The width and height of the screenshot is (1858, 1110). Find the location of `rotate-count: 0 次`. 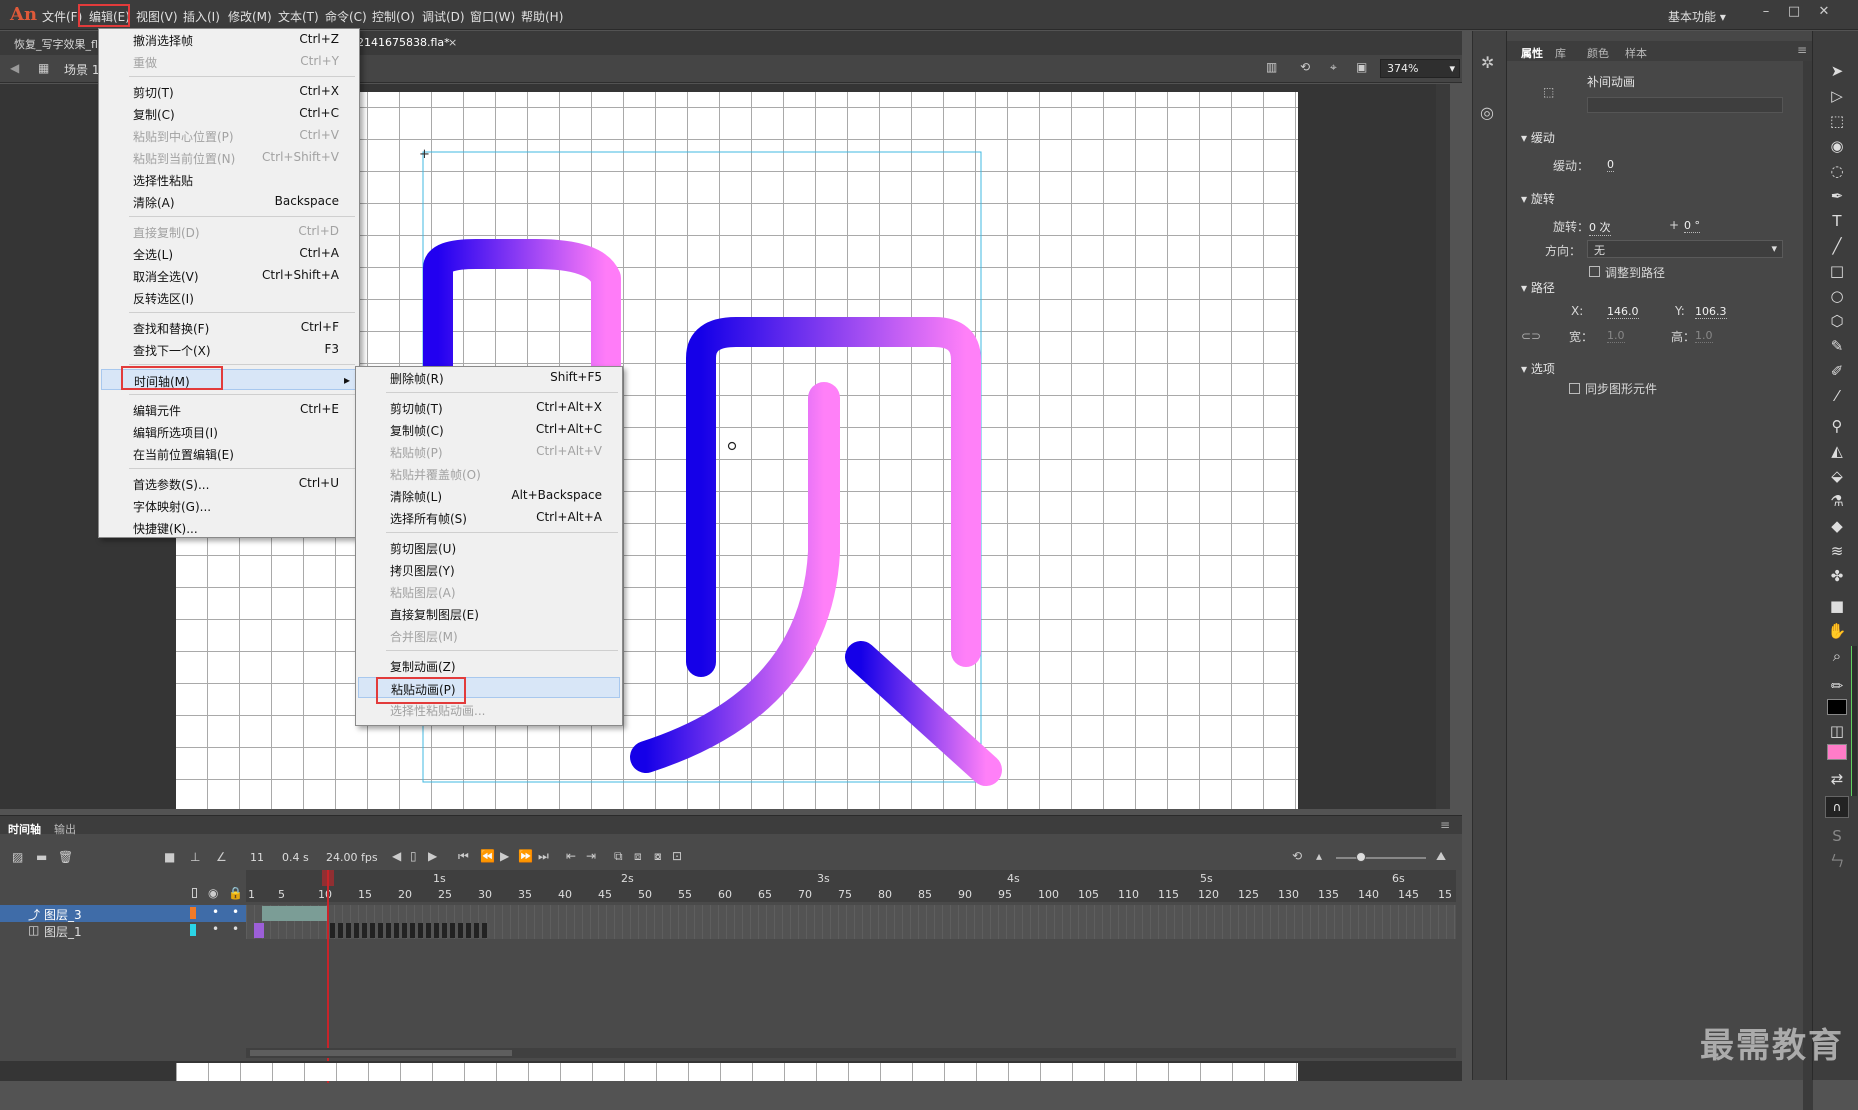

rotate-count: 0 次 is located at coordinates (1600, 227).